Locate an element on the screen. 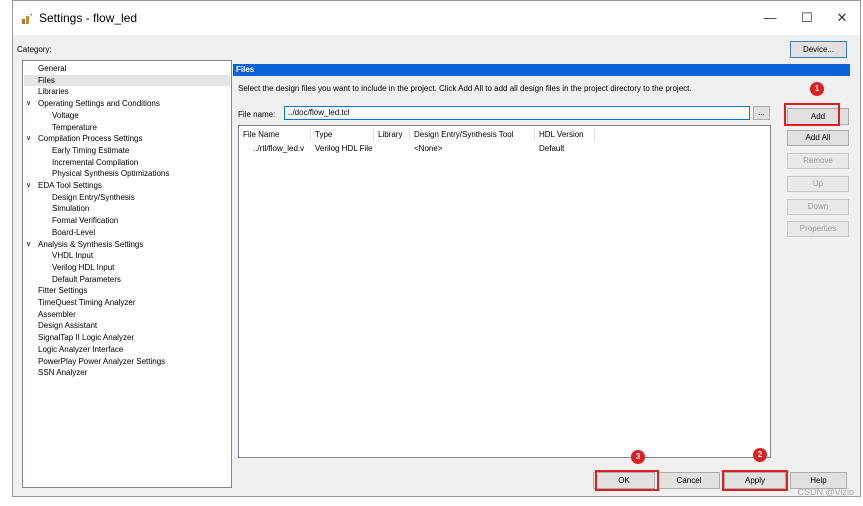 The height and width of the screenshot is (506, 863). tree-item: ∨ Operating Settings and Conditions is located at coordinates (127, 103).